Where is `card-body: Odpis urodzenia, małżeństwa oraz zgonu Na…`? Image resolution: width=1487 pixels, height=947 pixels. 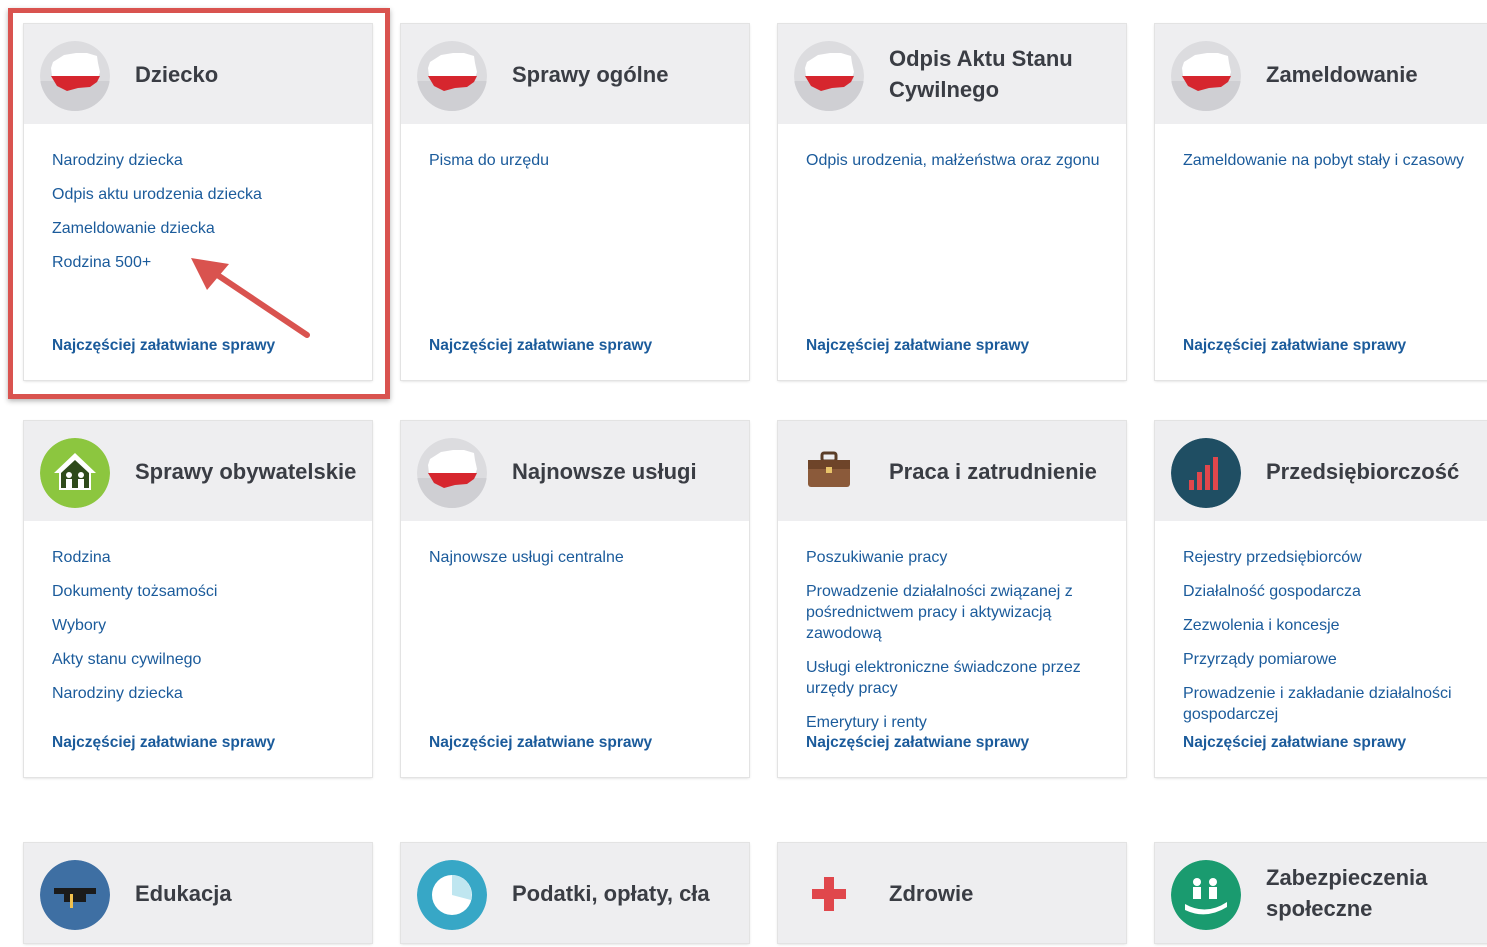
card-body: Odpis urodzenia, małżeństwa oraz zgonu Na… is located at coordinates (952, 252).